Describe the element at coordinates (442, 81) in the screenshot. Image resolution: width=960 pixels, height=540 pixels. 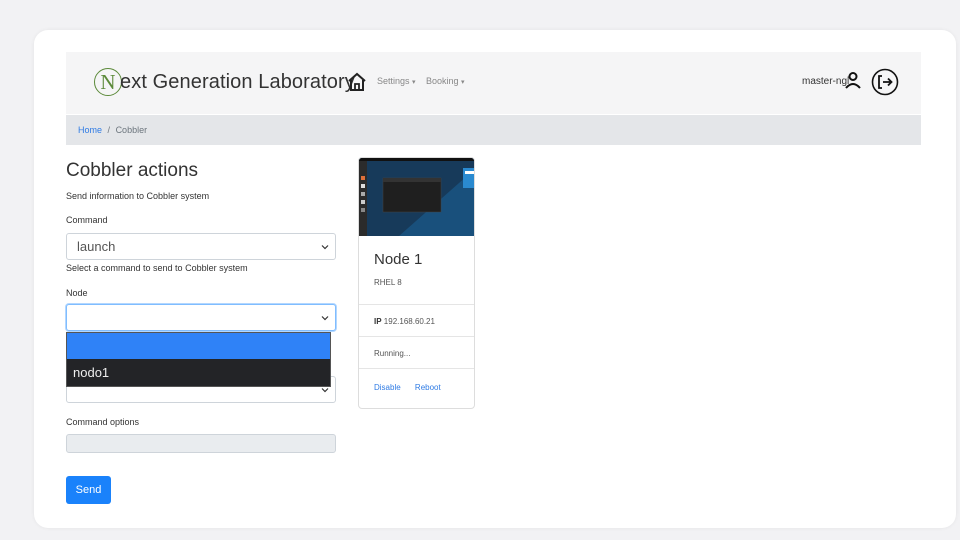
I see `booking-label: Booking` at that location.